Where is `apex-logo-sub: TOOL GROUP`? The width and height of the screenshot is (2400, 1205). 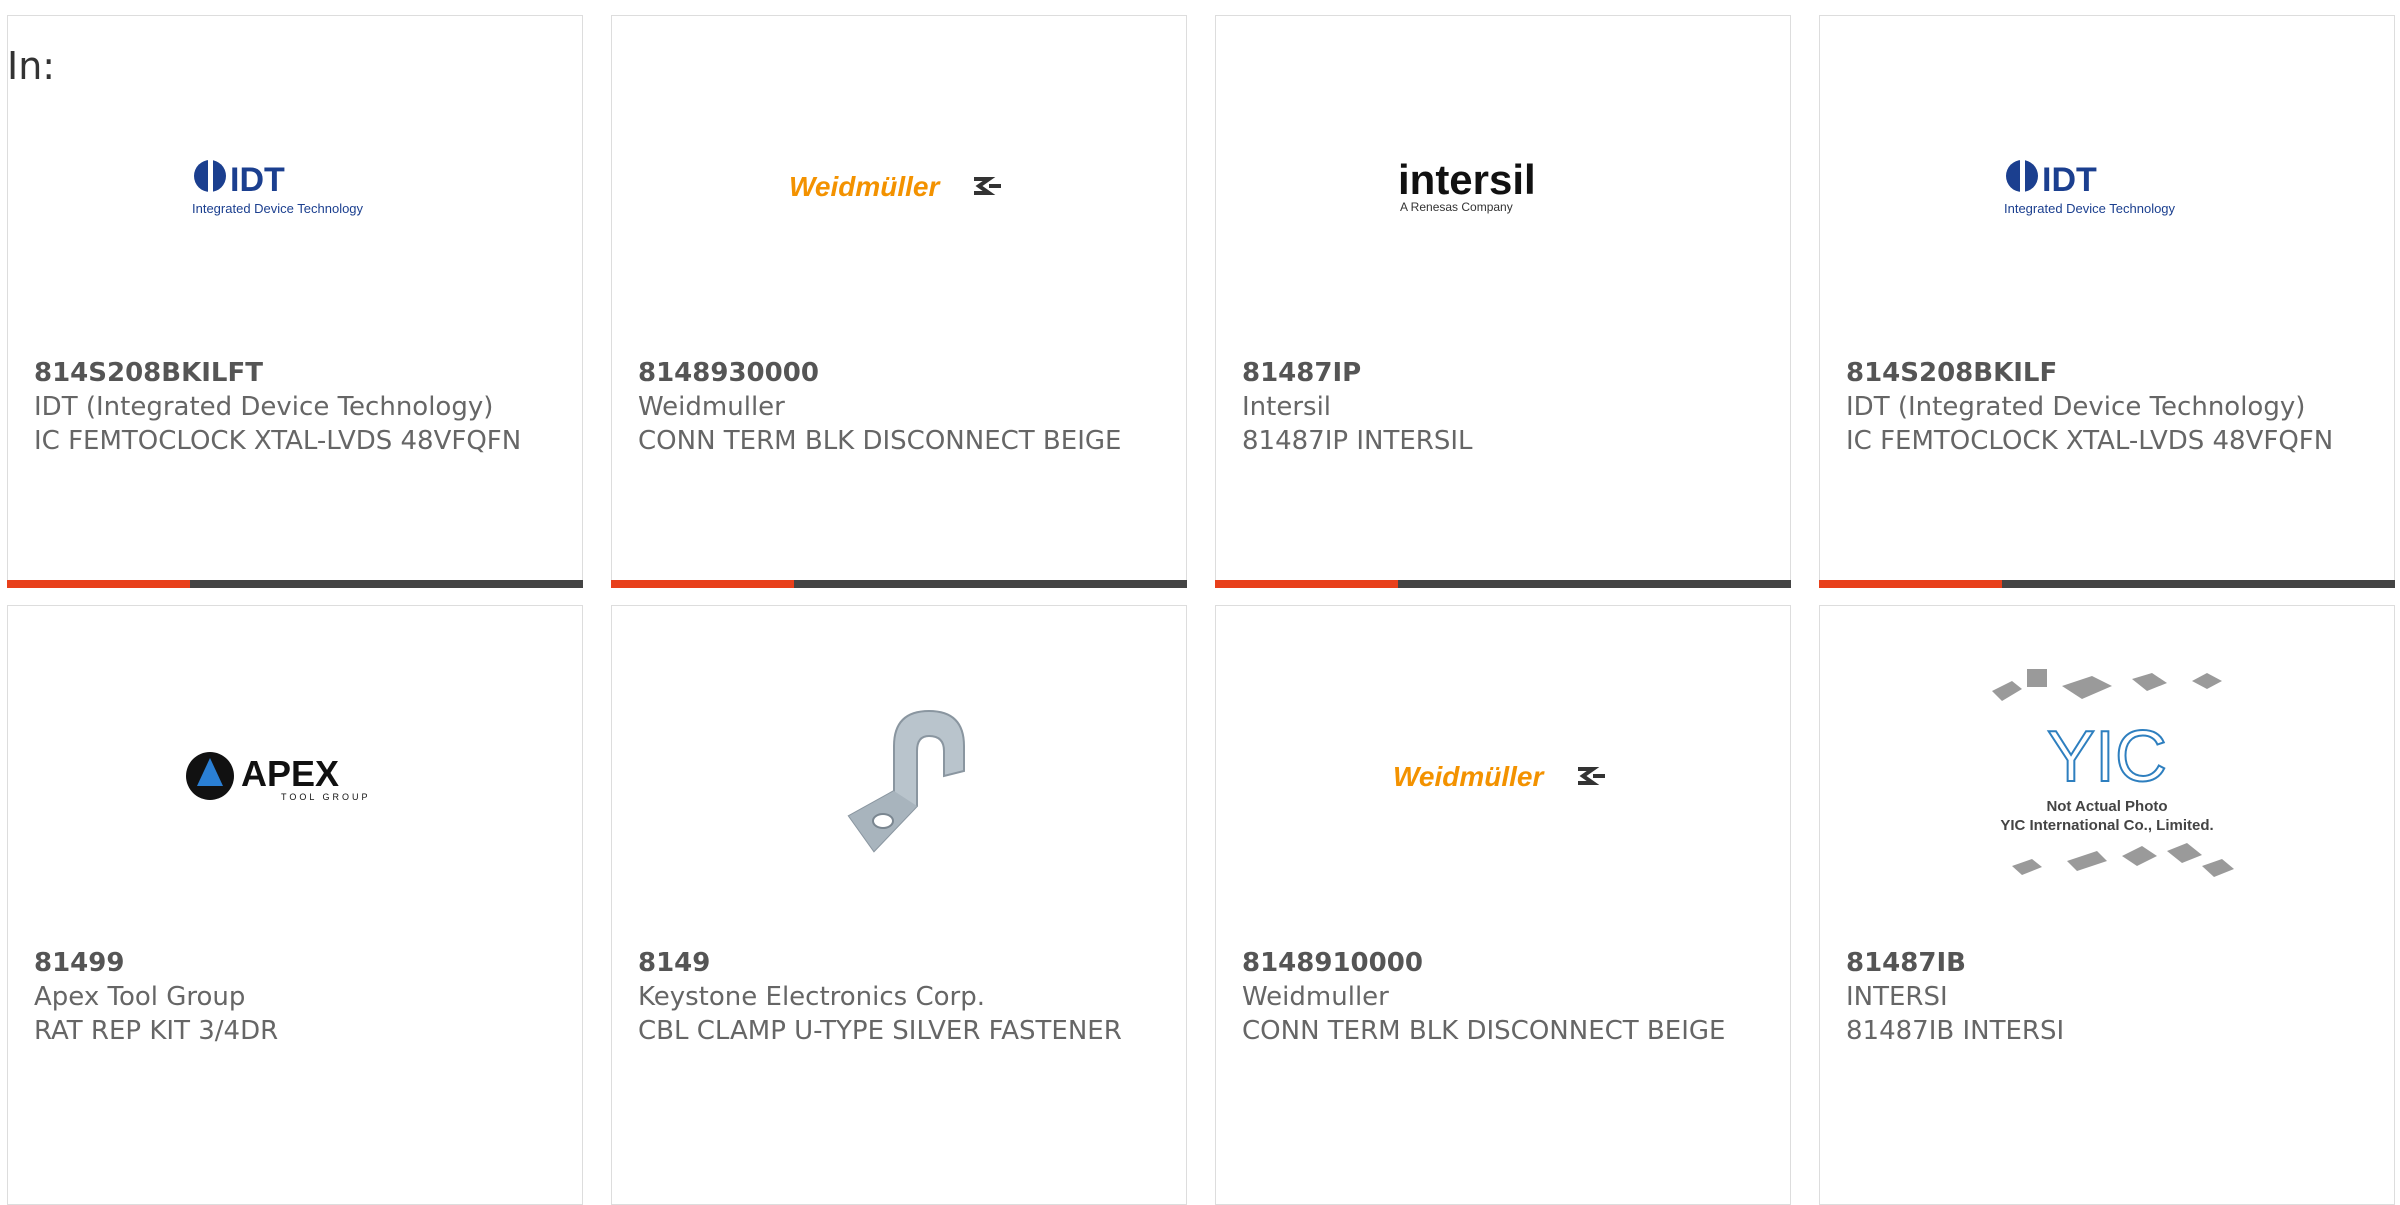 apex-logo-sub: TOOL GROUP is located at coordinates (326, 797).